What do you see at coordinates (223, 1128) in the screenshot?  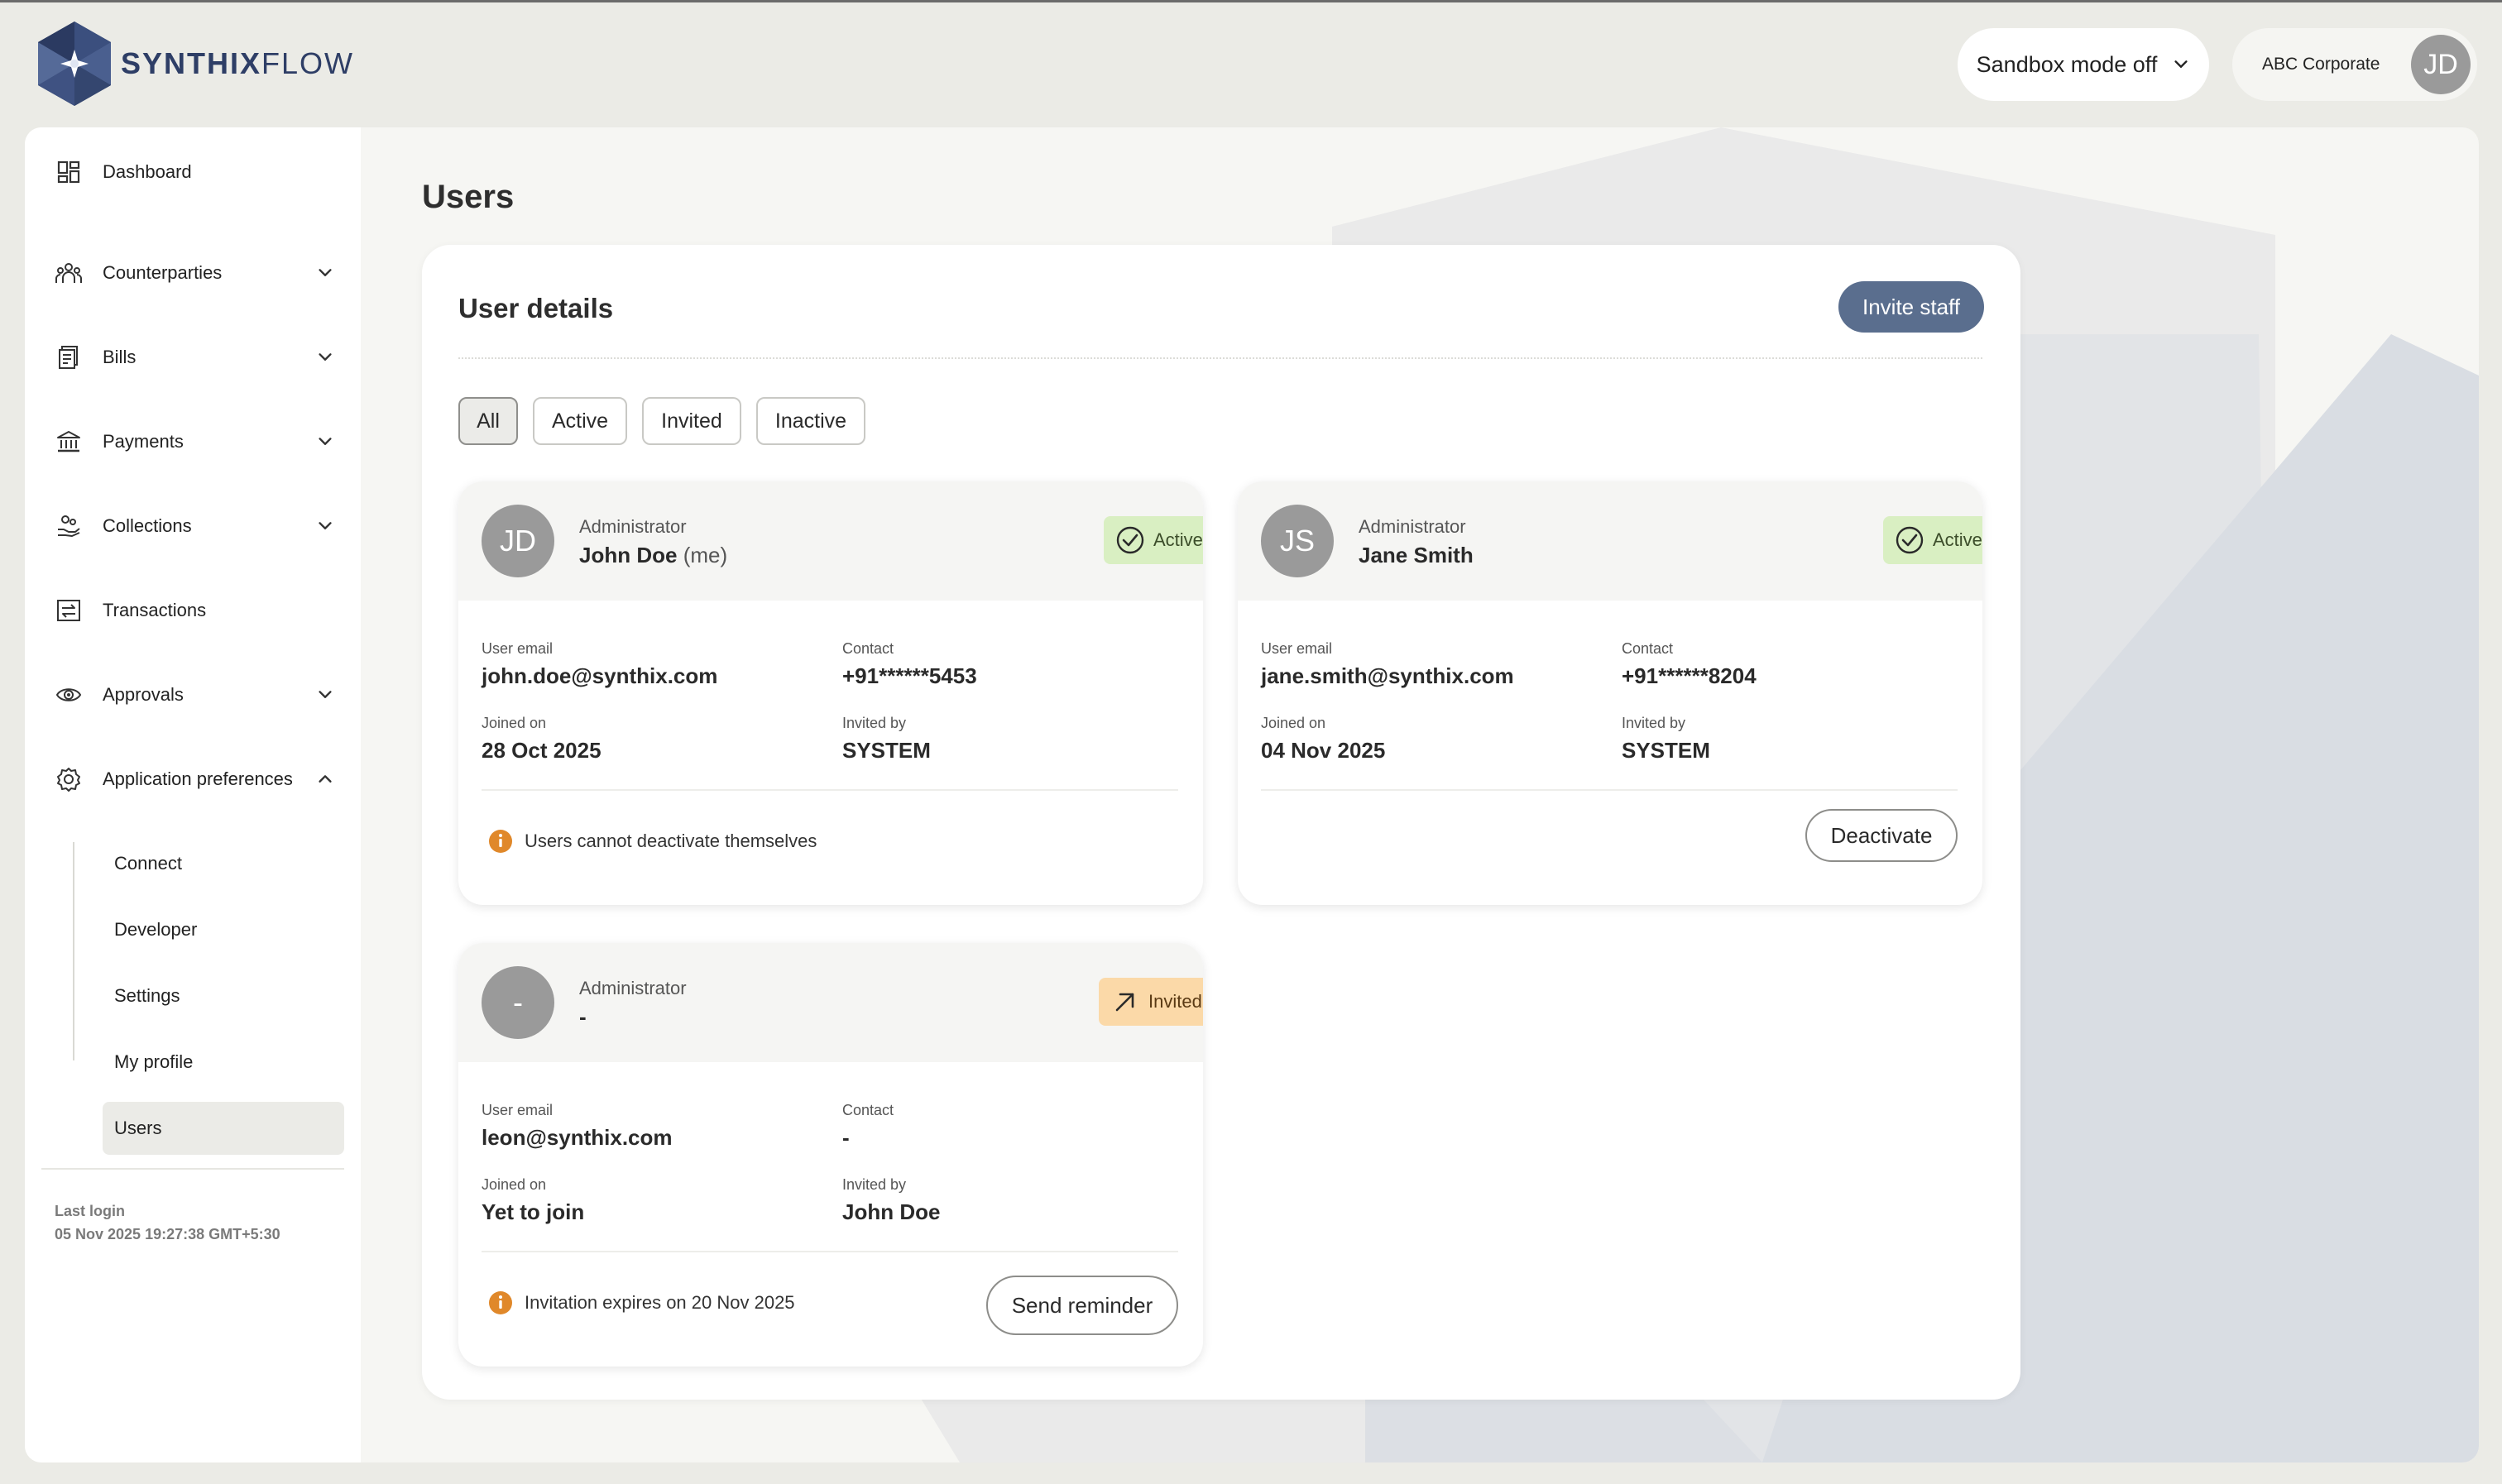 I see `sidebar-subitem-users: Users` at bounding box center [223, 1128].